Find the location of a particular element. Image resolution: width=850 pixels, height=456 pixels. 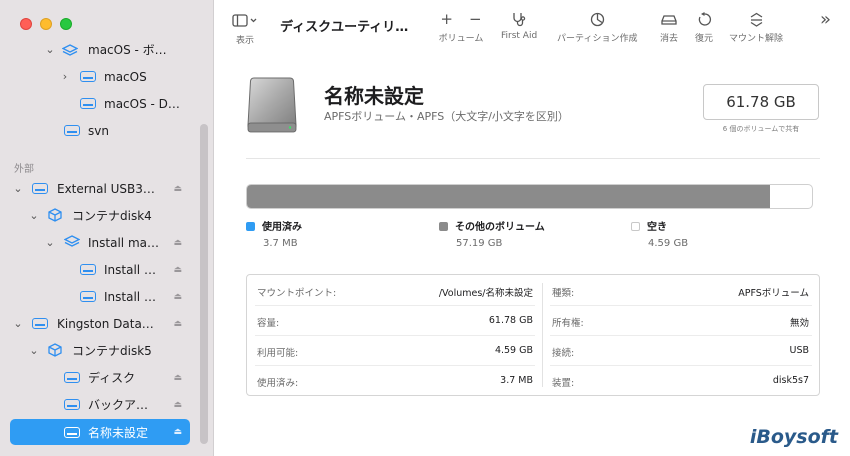

chevron-right-icon: › is located at coordinates (65, 76).